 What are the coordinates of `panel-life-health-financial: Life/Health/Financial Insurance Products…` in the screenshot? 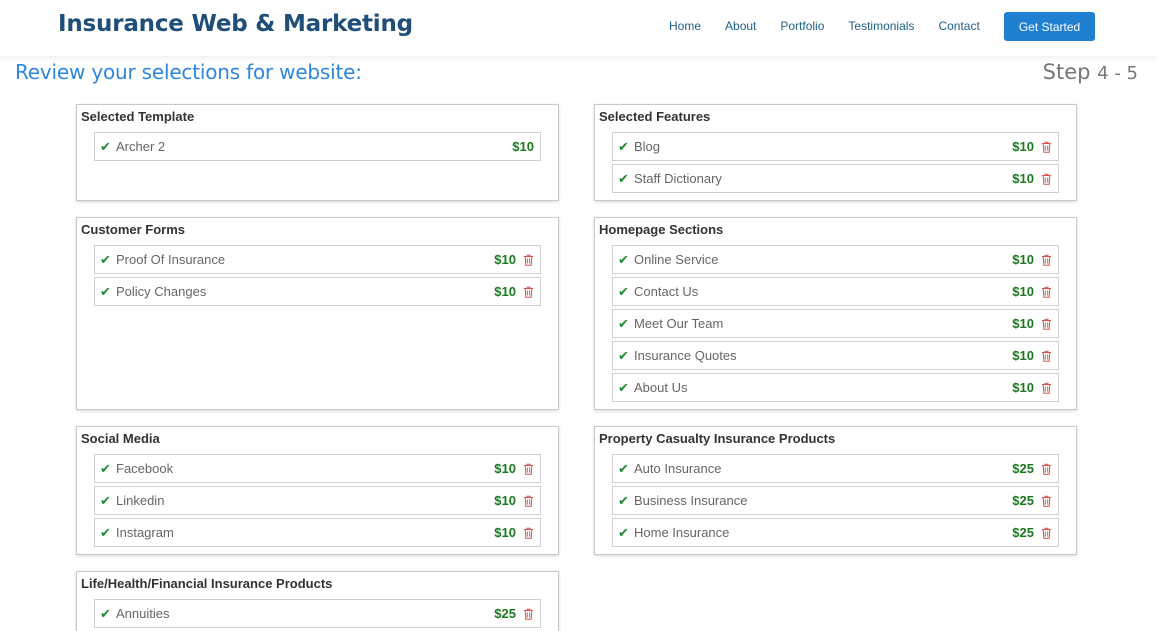 It's located at (317, 601).